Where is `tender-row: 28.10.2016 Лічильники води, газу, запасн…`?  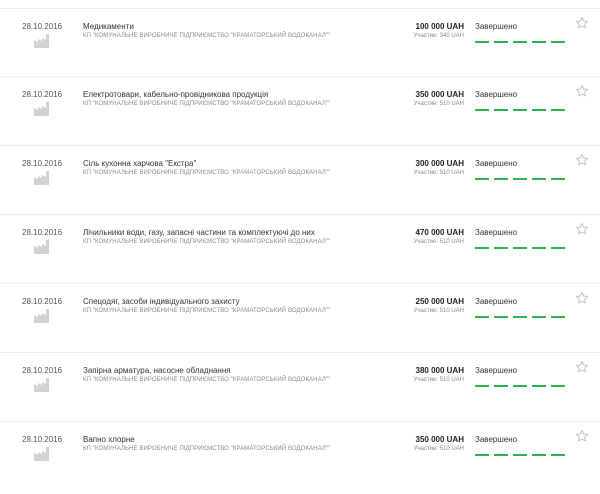
tender-row: 28.10.2016 Лічильники води, газу, запасн… is located at coordinates (300, 253).